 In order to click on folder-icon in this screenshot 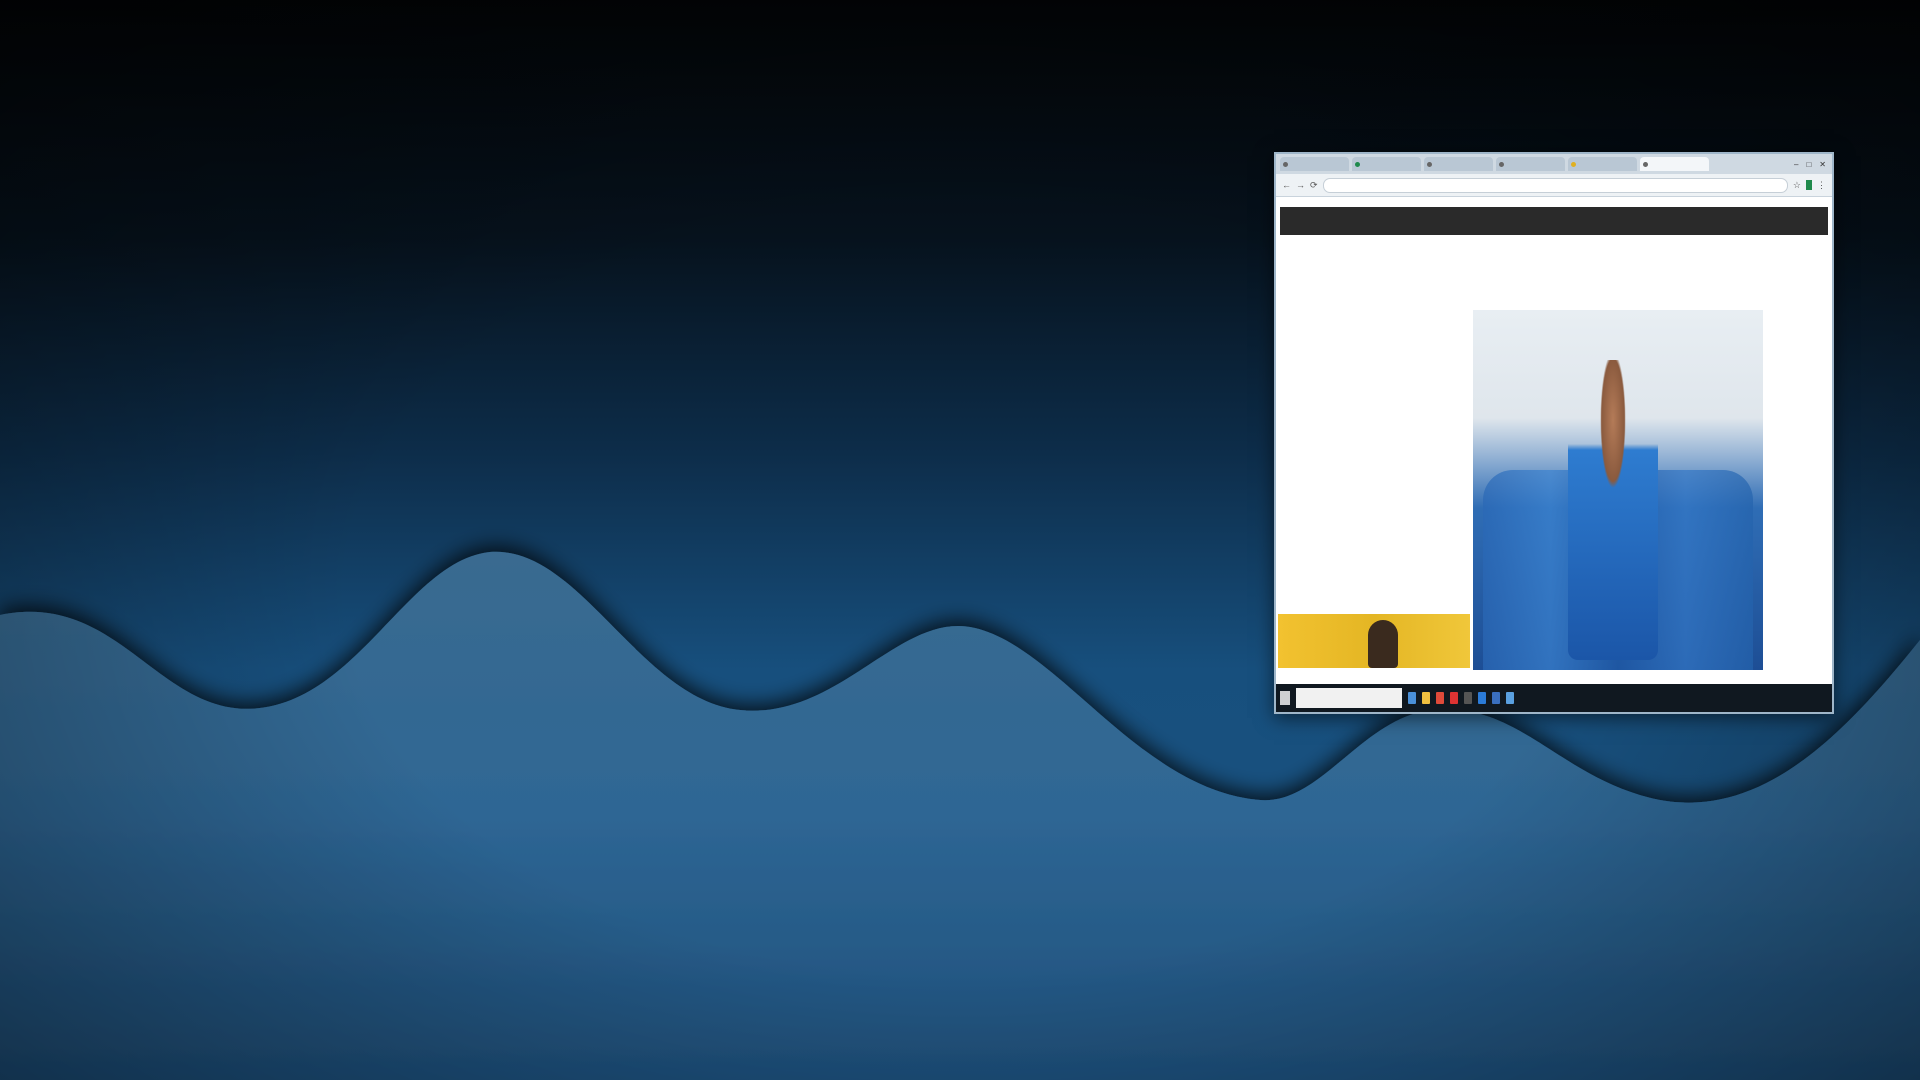, I will do `click(1426, 698)`.